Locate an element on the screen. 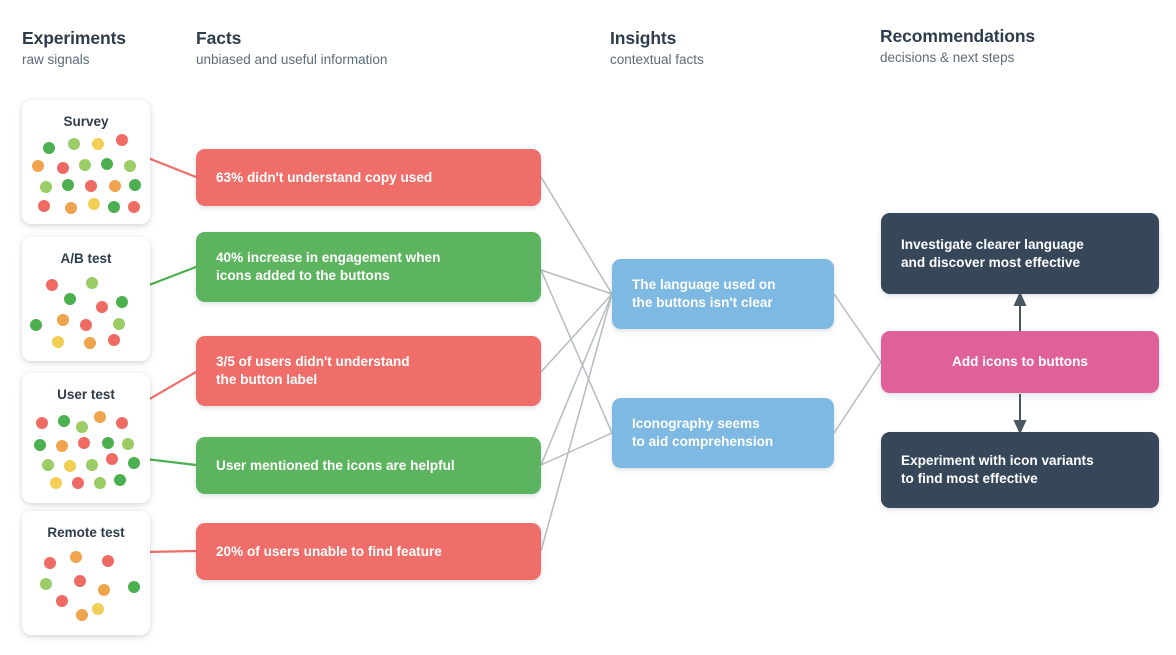 This screenshot has height=655, width=1176. column-title: Recommendations is located at coordinates (958, 36).